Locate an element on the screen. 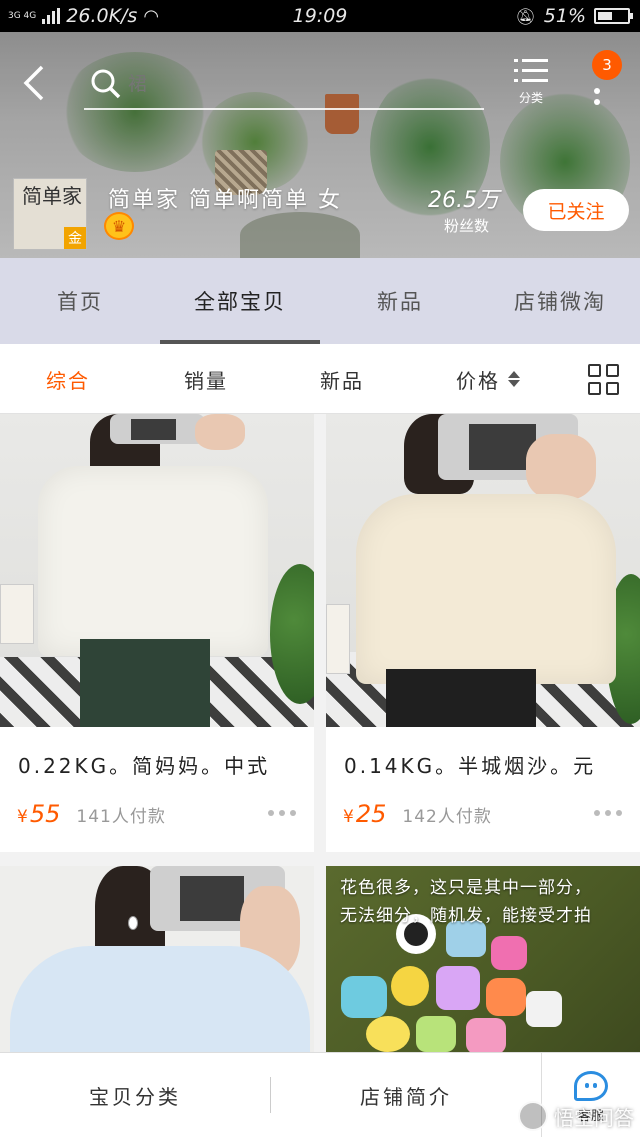 This screenshot has width=640, height=1137. product-title: 0.22KG。简妈妈。中式 is located at coordinates (144, 766).